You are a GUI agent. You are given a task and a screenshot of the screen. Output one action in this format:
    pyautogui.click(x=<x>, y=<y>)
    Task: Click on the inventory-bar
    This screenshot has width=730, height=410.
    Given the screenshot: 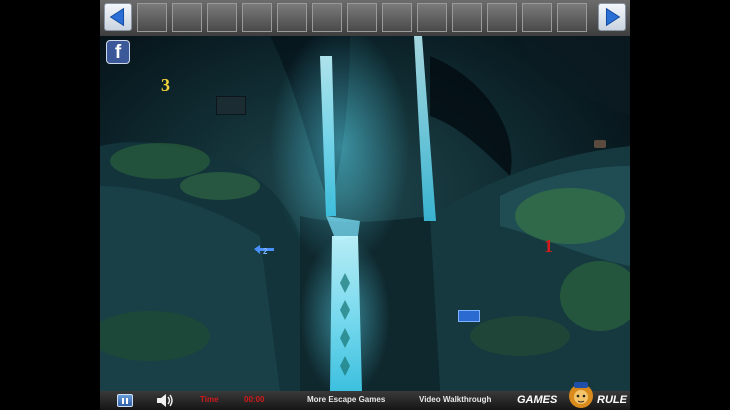 What is the action you would take?
    pyautogui.click(x=365, y=18)
    